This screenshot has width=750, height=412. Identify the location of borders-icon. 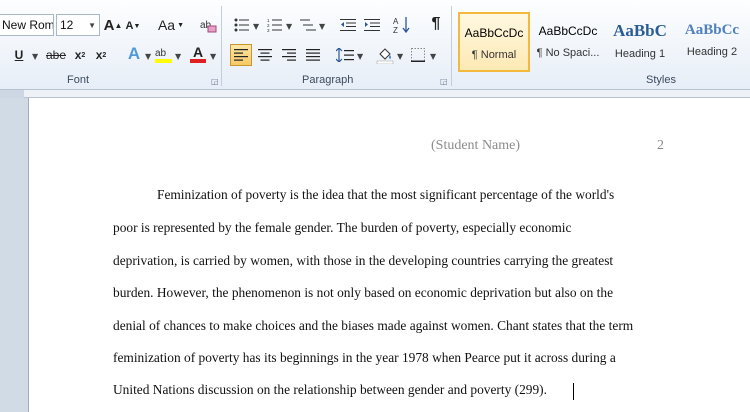
(418, 55).